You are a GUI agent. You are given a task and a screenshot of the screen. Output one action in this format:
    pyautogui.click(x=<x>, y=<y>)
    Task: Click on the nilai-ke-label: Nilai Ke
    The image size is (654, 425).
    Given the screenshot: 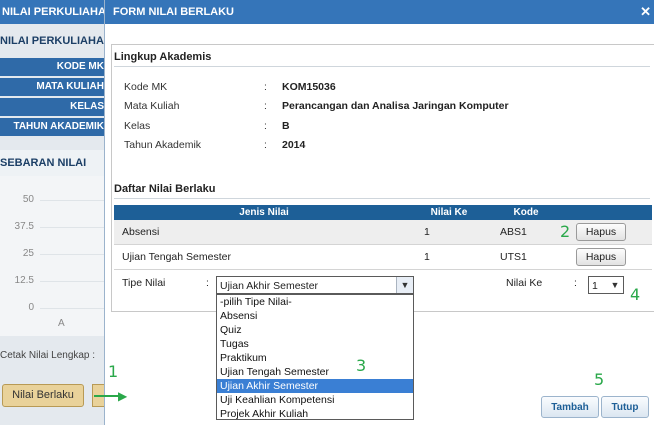 What is the action you would take?
    pyautogui.click(x=524, y=283)
    